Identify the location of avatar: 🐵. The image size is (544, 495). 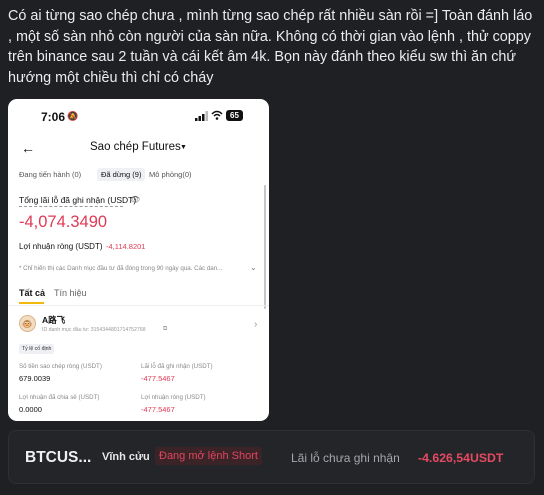
(27, 323).